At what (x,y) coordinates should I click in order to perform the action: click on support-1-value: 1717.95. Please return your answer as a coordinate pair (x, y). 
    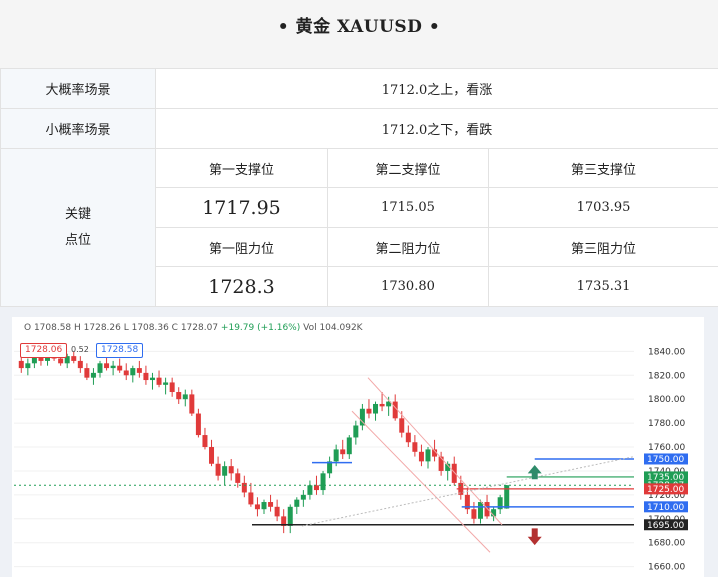
    Looking at the image, I should click on (242, 208).